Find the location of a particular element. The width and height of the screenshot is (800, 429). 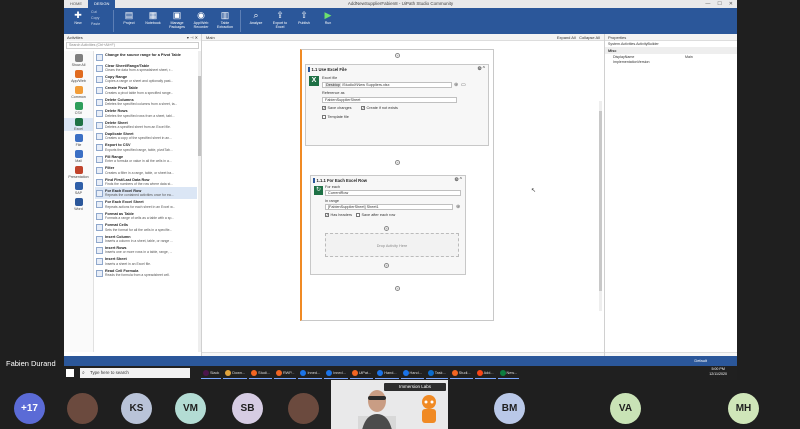

save-after-each-row-checkbox: Save after each row is located at coordinates (375, 215).